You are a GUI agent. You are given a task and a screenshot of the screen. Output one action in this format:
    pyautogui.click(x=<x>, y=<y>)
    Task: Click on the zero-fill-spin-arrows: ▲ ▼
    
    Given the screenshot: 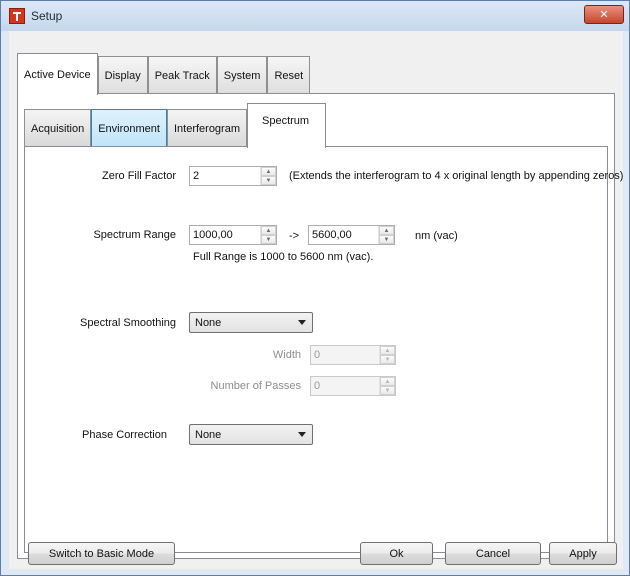 What is the action you would take?
    pyautogui.click(x=268, y=176)
    